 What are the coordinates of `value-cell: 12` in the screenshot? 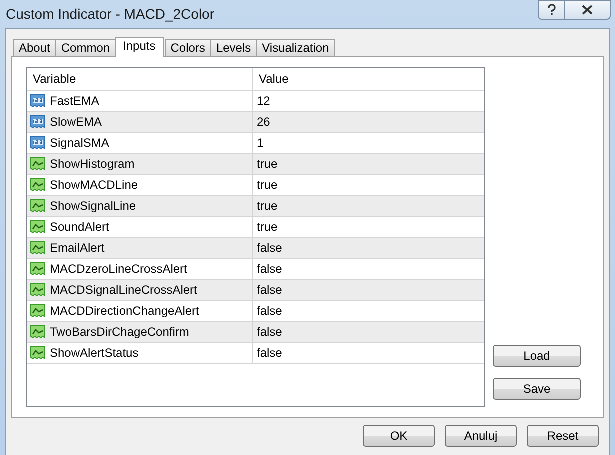 It's located at (368, 101).